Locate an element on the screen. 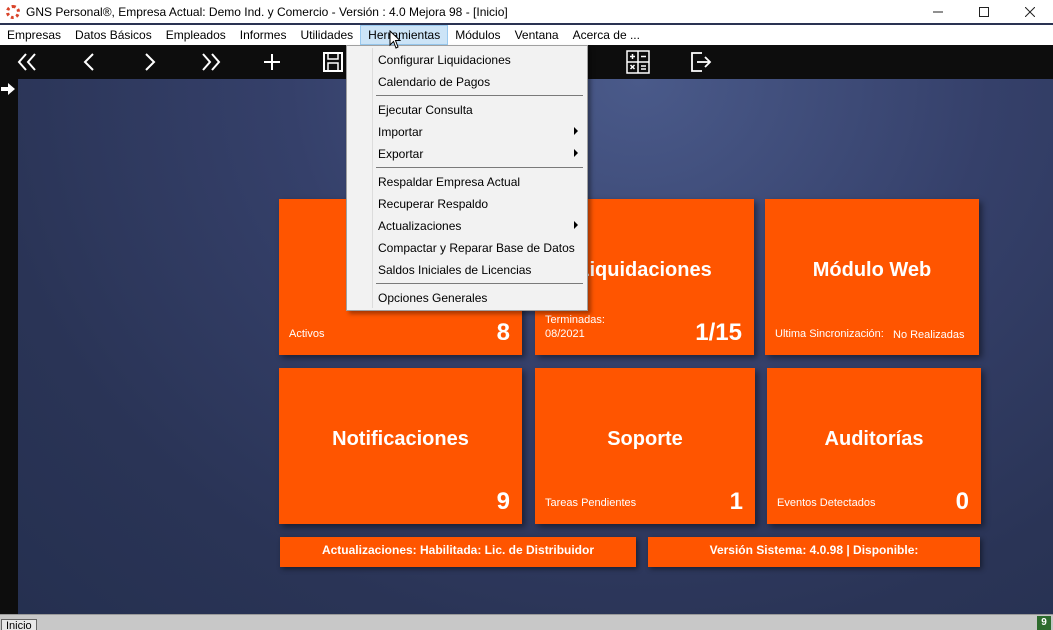 The height and width of the screenshot is (630, 1053). previous-record-button is located at coordinates (89, 62).